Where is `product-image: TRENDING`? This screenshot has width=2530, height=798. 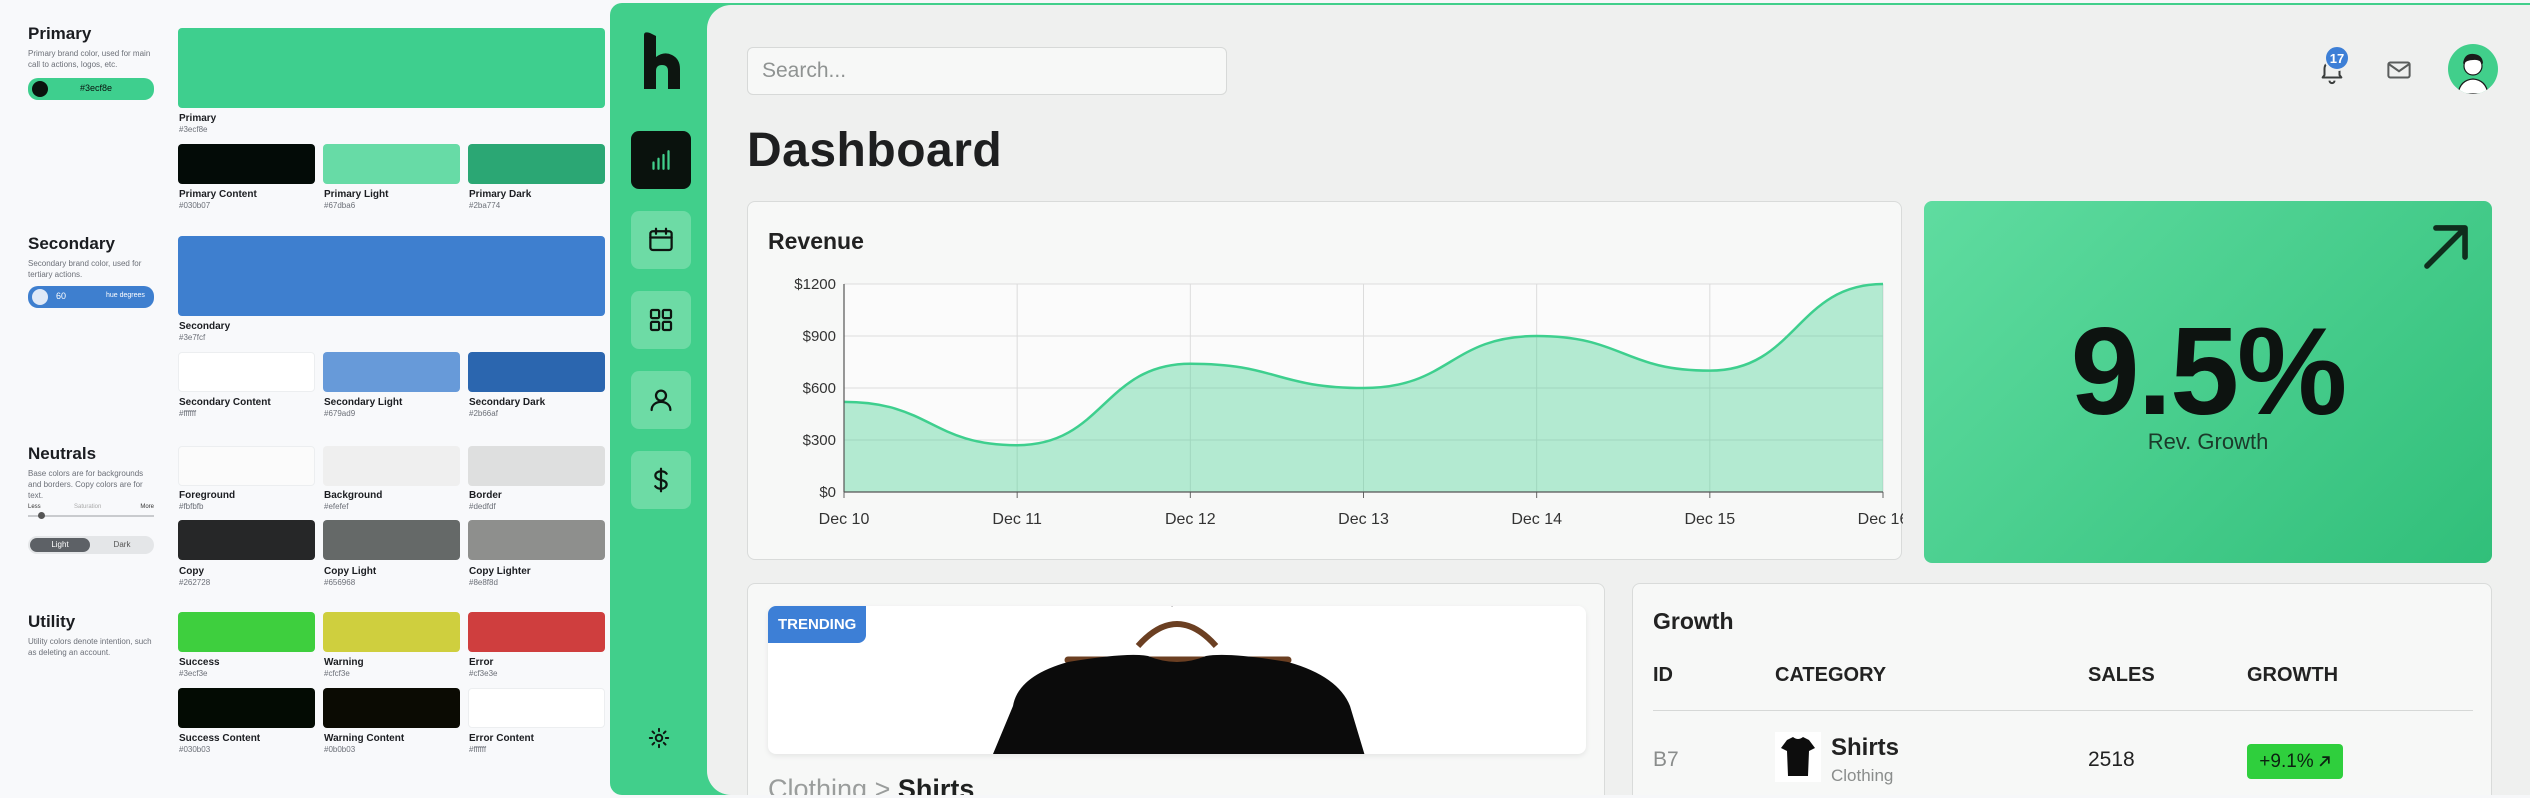
product-image: TRENDING is located at coordinates (1177, 680).